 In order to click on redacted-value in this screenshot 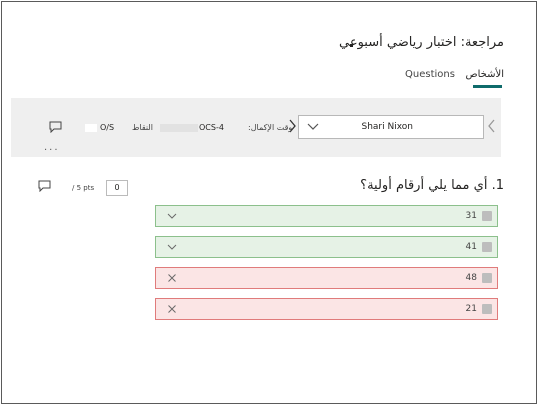, I will do `click(179, 128)`.